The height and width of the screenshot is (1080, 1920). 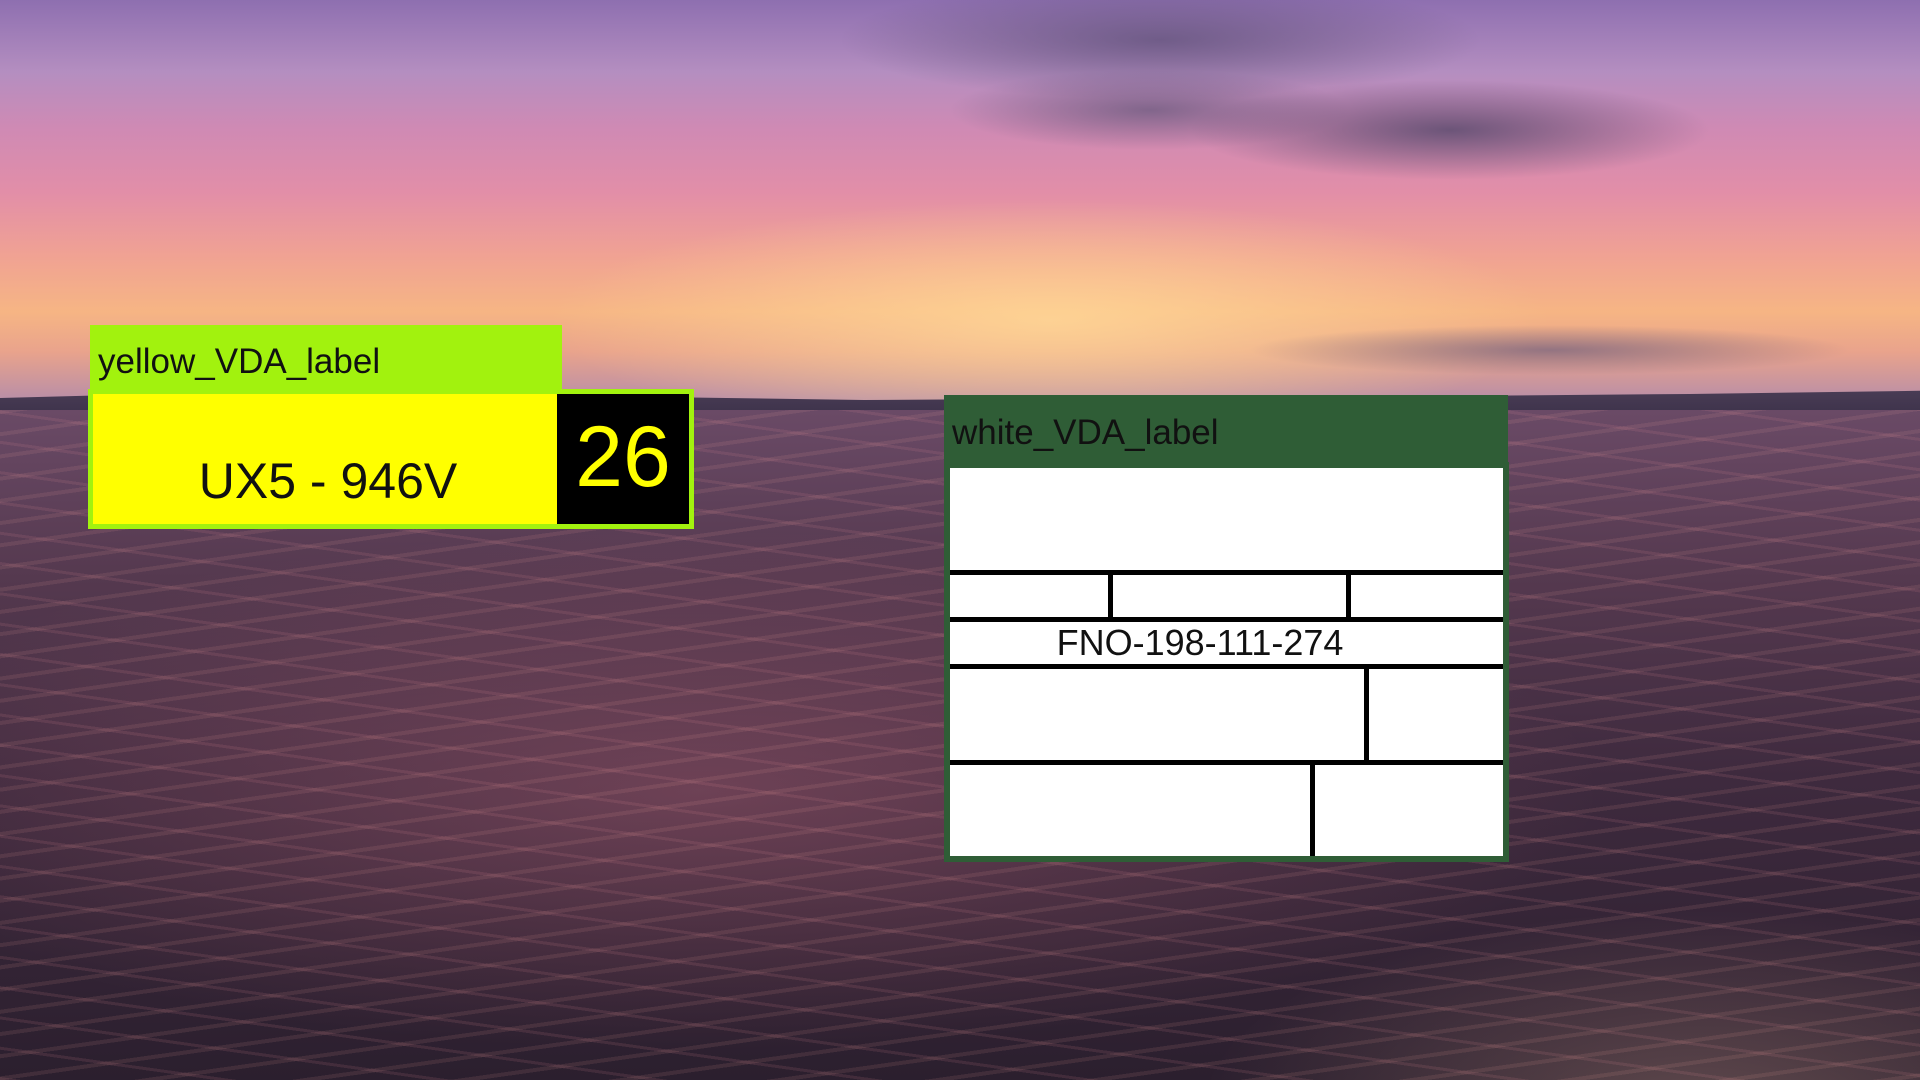 I want to click on white-label-tag: white_VDA_label, so click(x=1226, y=429).